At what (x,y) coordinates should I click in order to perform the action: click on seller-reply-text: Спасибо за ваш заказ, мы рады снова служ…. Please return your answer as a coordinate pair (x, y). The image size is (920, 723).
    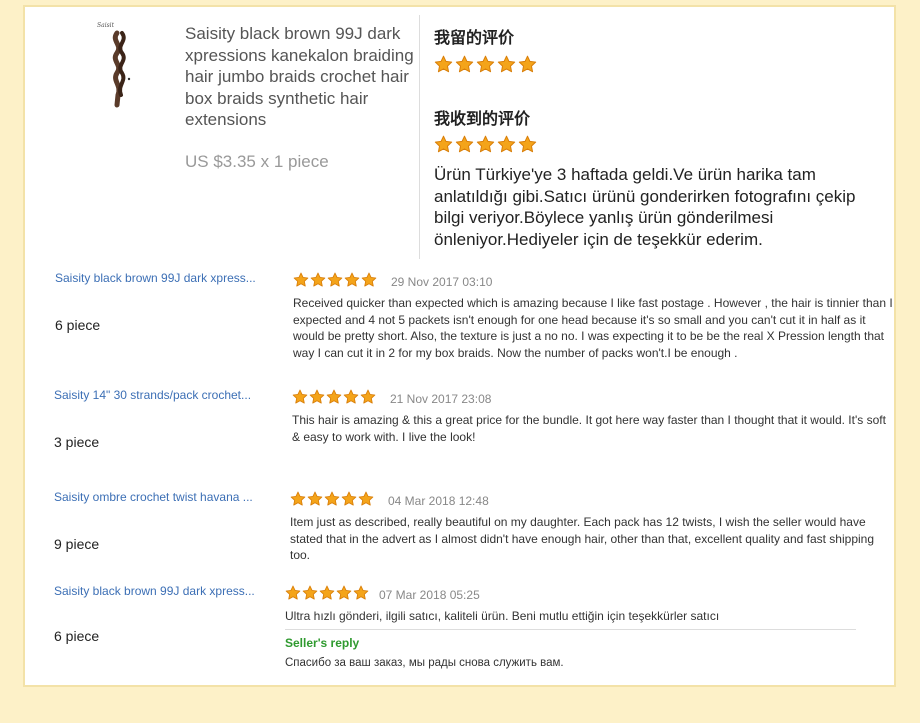
    Looking at the image, I should click on (424, 663).